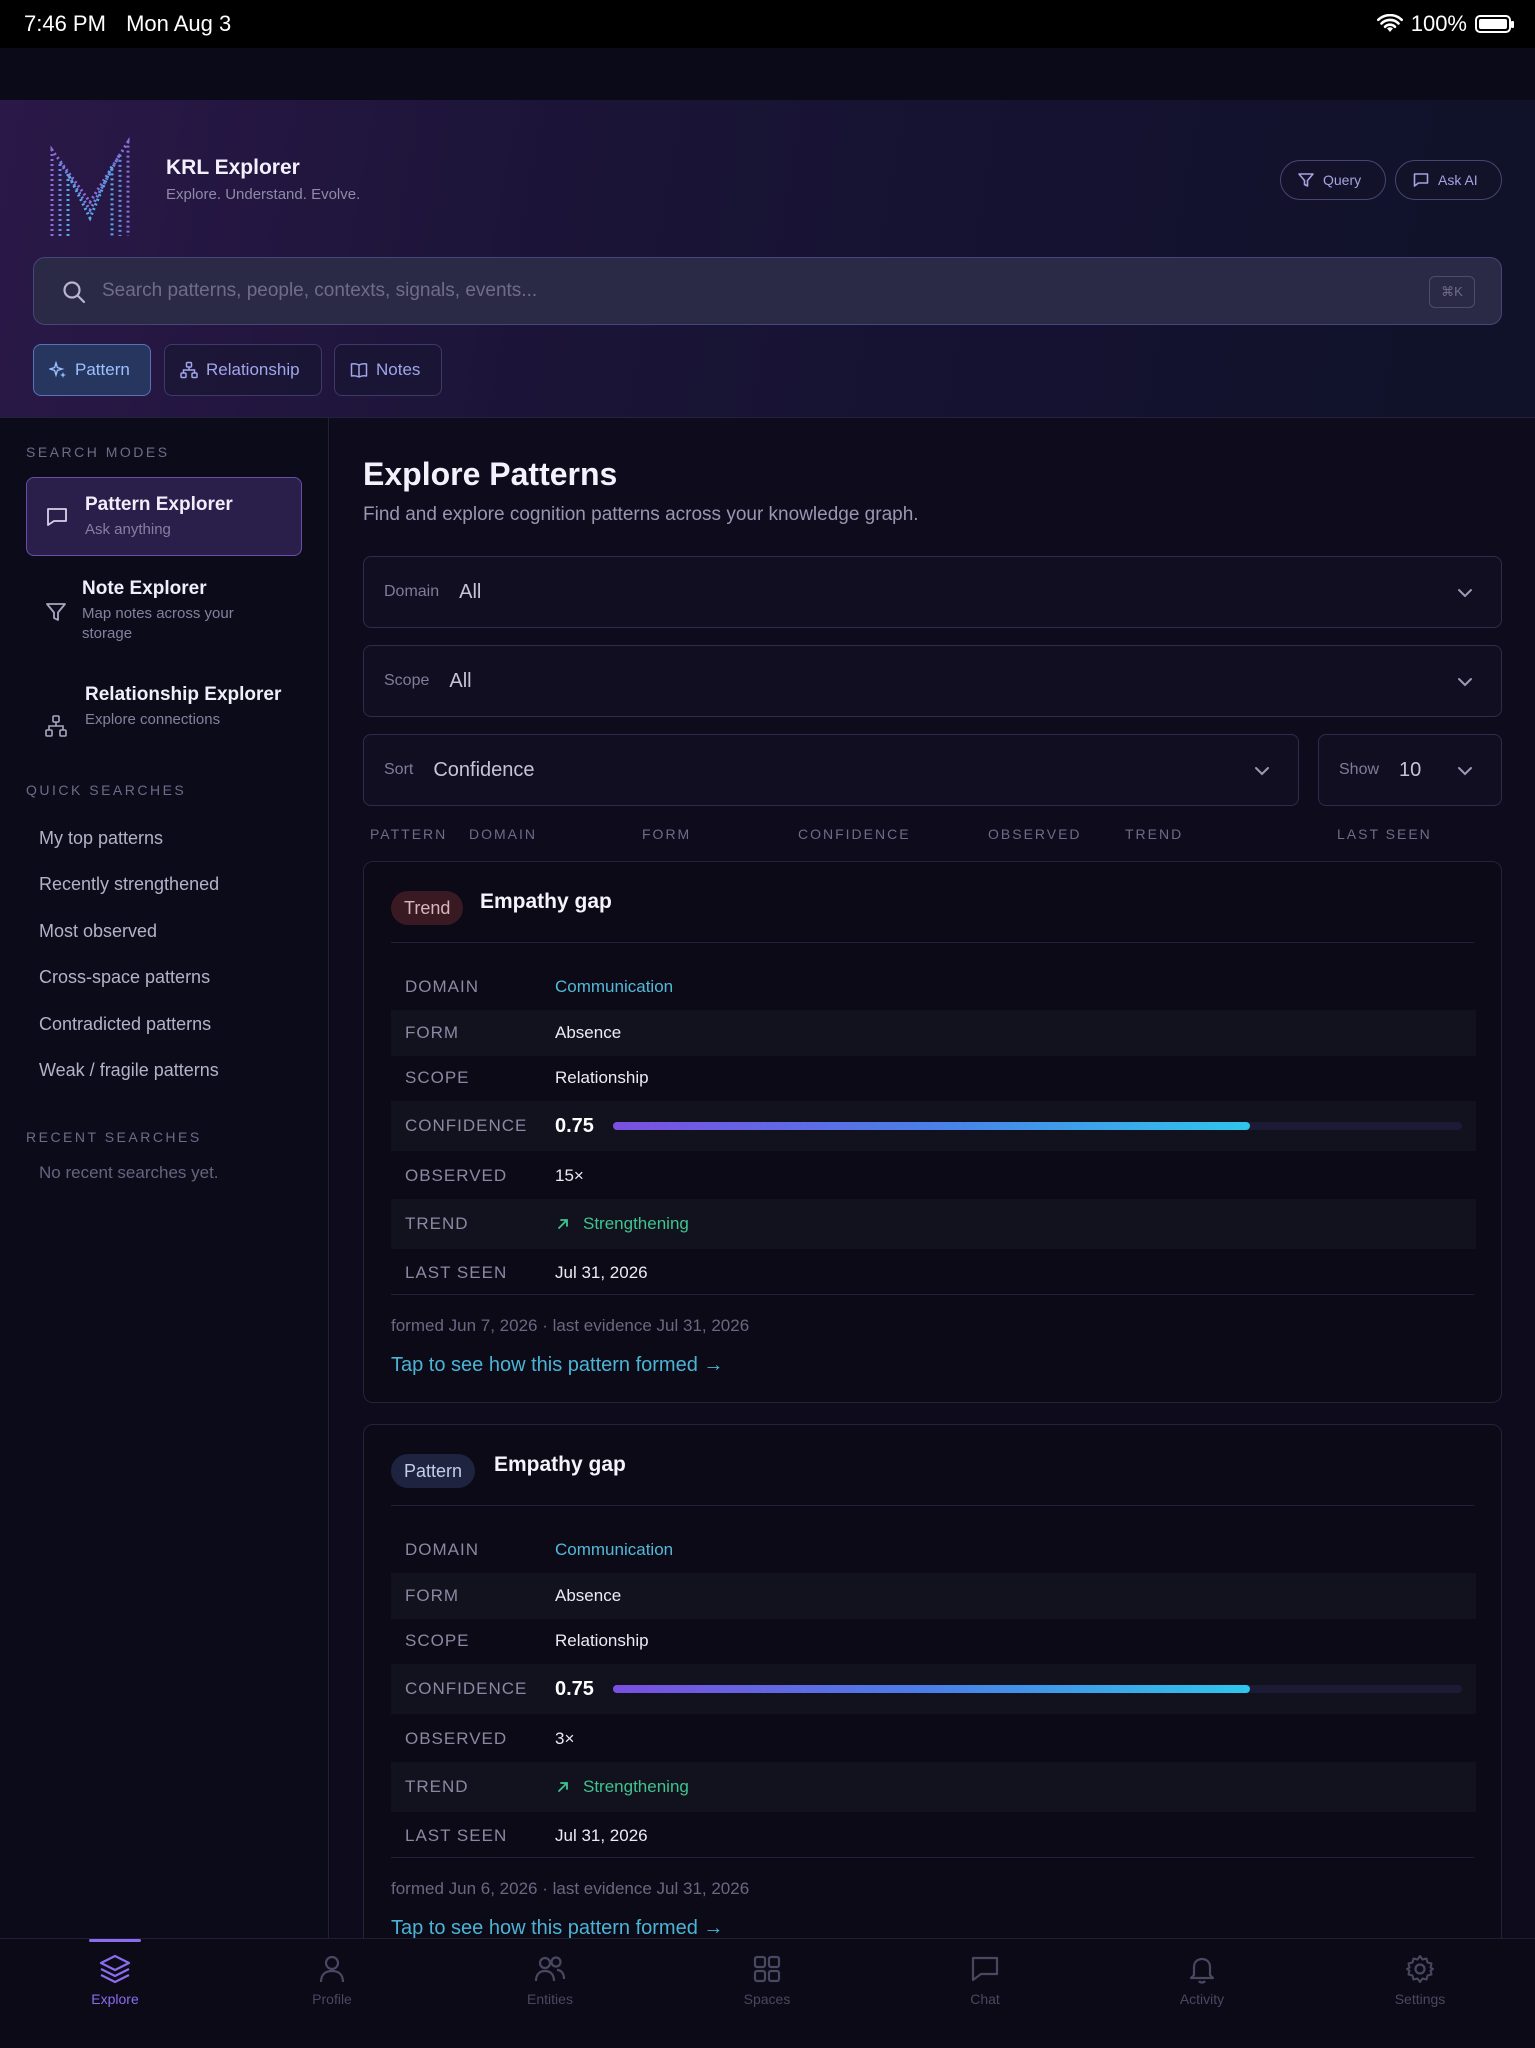 This screenshot has width=1535, height=2048. I want to click on mode-title: Relationship Explorer, so click(183, 694).